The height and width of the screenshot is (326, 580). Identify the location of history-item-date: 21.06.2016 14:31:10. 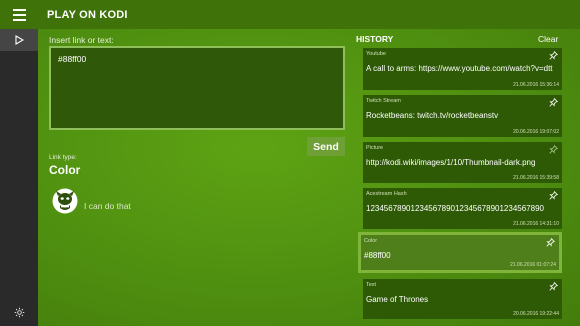
(536, 224).